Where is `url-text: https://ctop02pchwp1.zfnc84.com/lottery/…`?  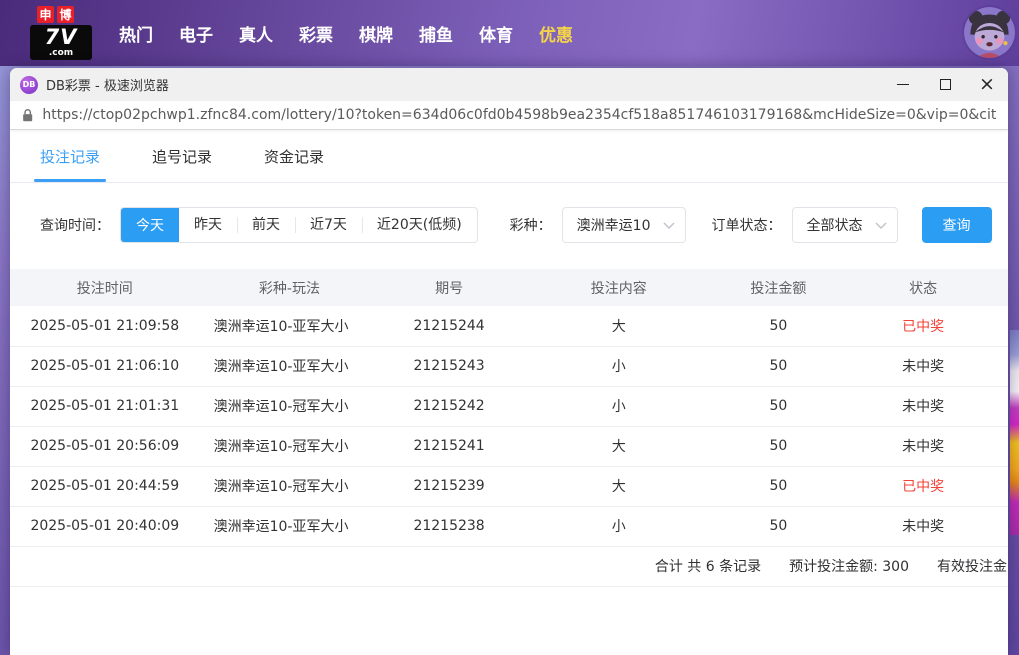
url-text: https://ctop02pchwp1.zfnc84.com/lottery/… is located at coordinates (519, 115).